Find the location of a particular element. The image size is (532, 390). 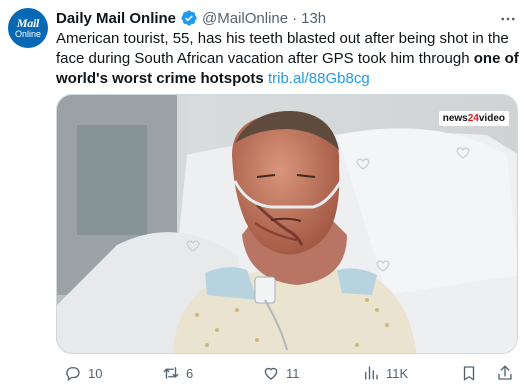

like-icon is located at coordinates (271, 373).